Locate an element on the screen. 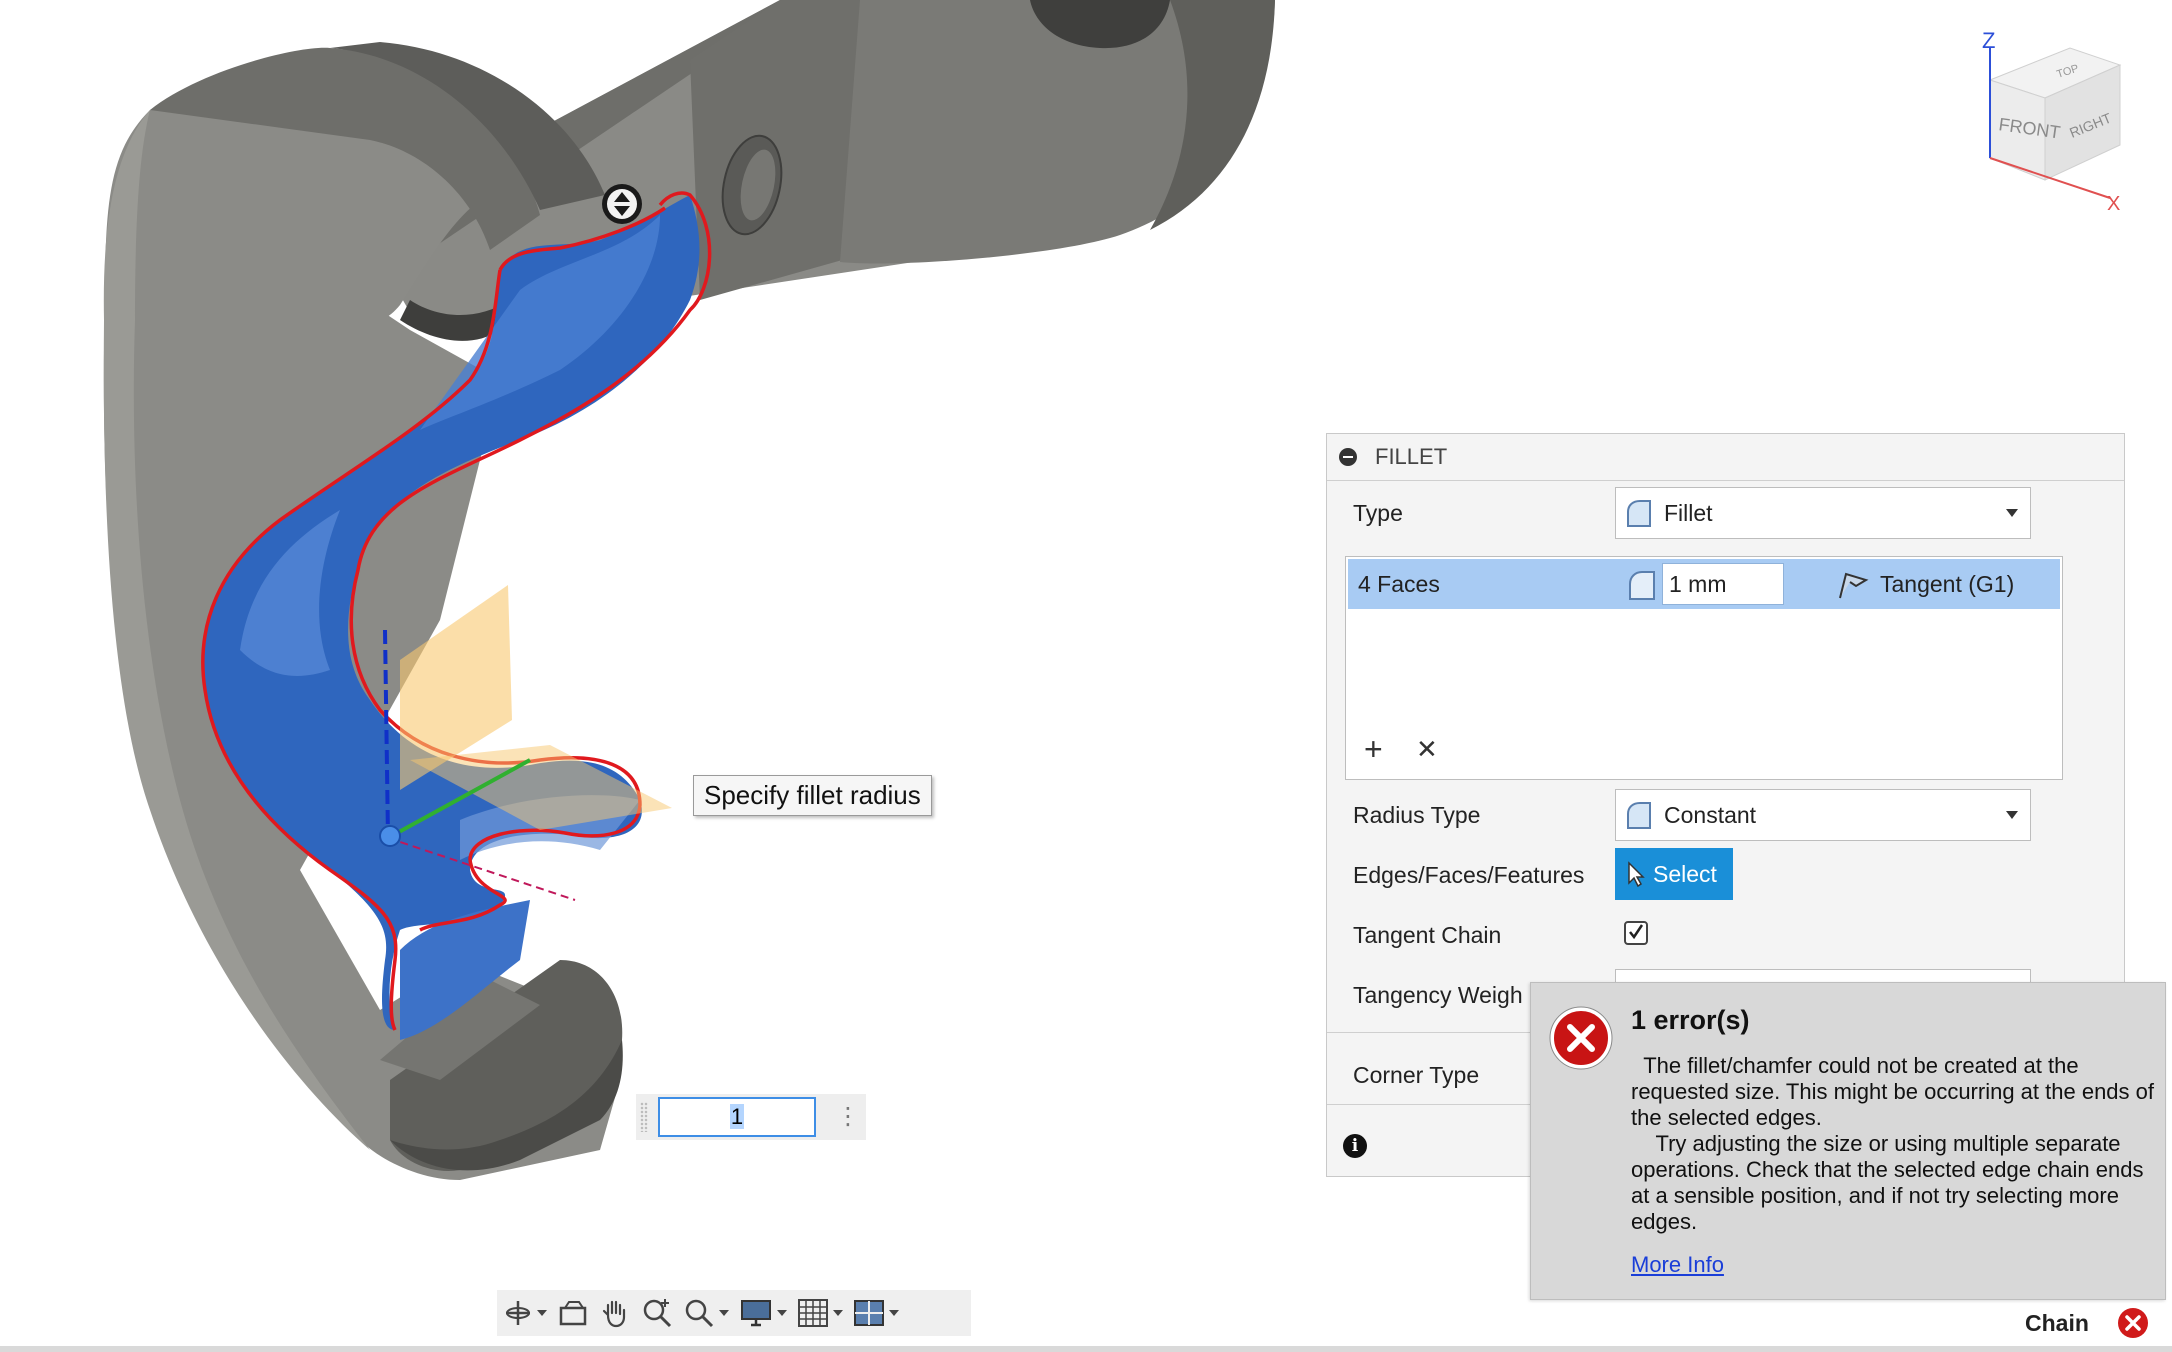  pan-button is located at coordinates (615, 1313).